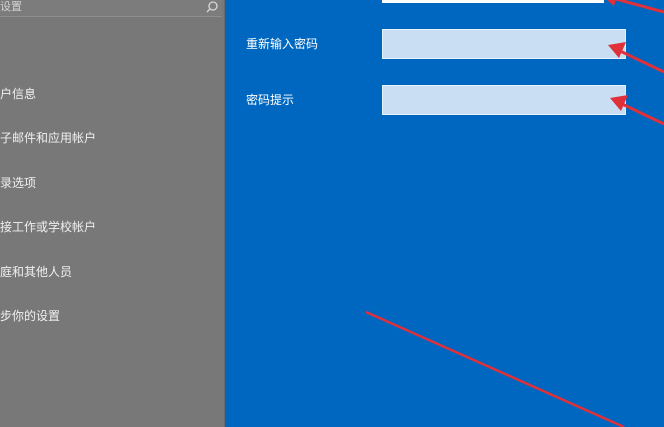 This screenshot has height=427, width=664. I want to click on search-icon, so click(212, 7).